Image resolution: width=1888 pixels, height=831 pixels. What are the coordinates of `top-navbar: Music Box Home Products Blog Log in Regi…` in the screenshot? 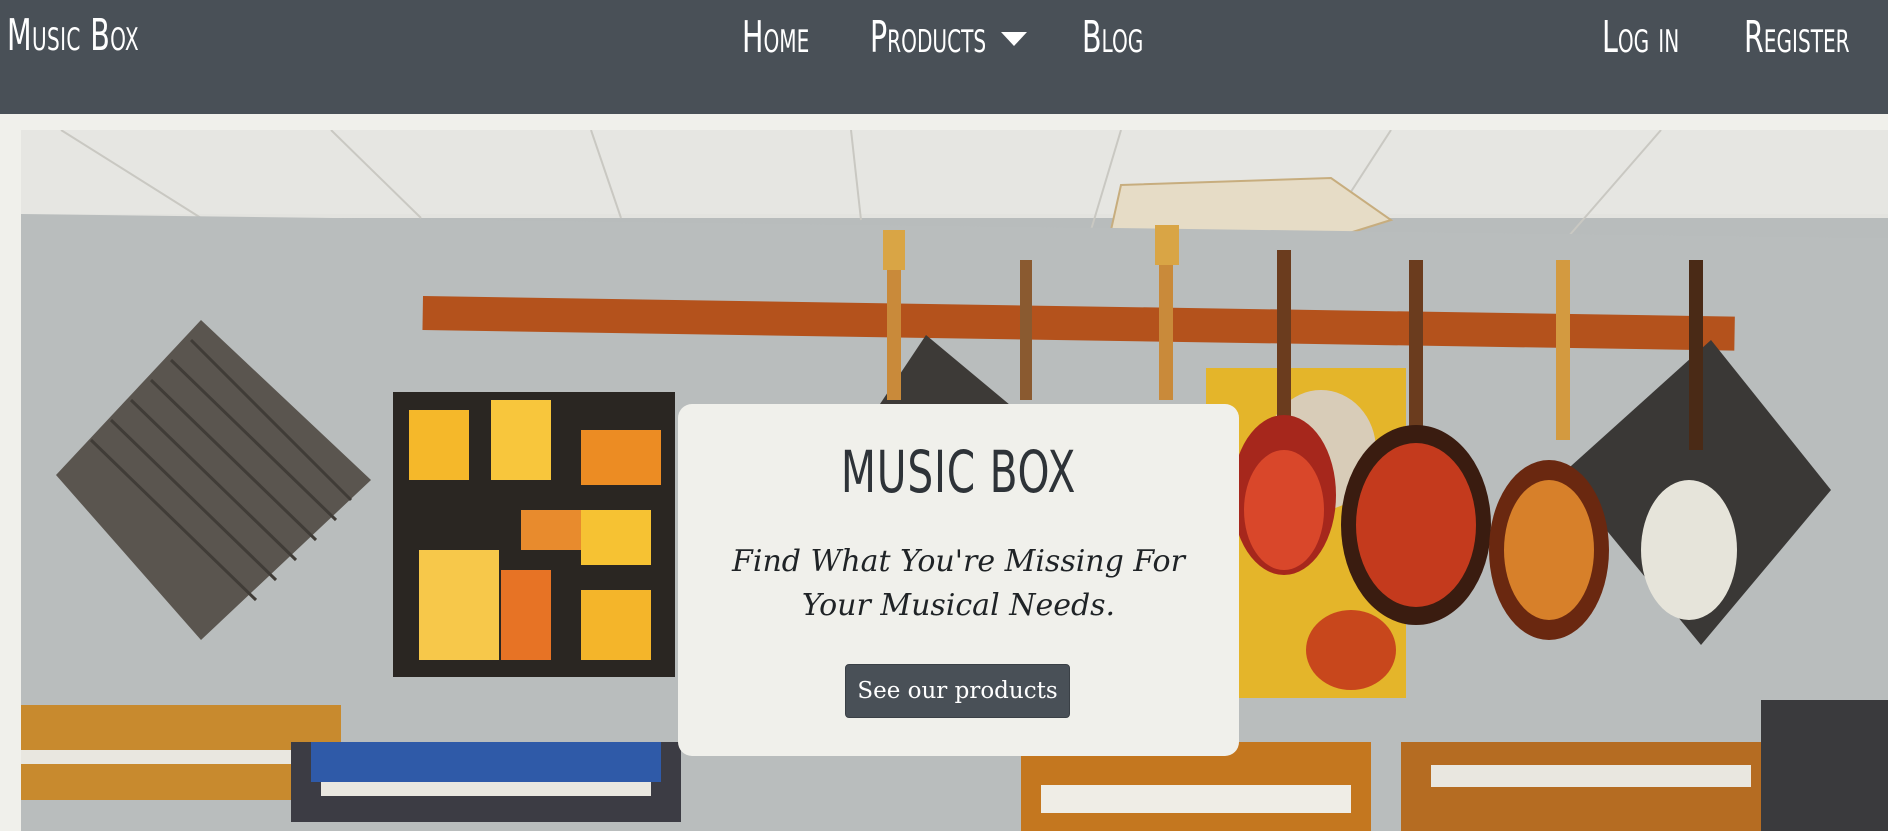 It's located at (944, 57).